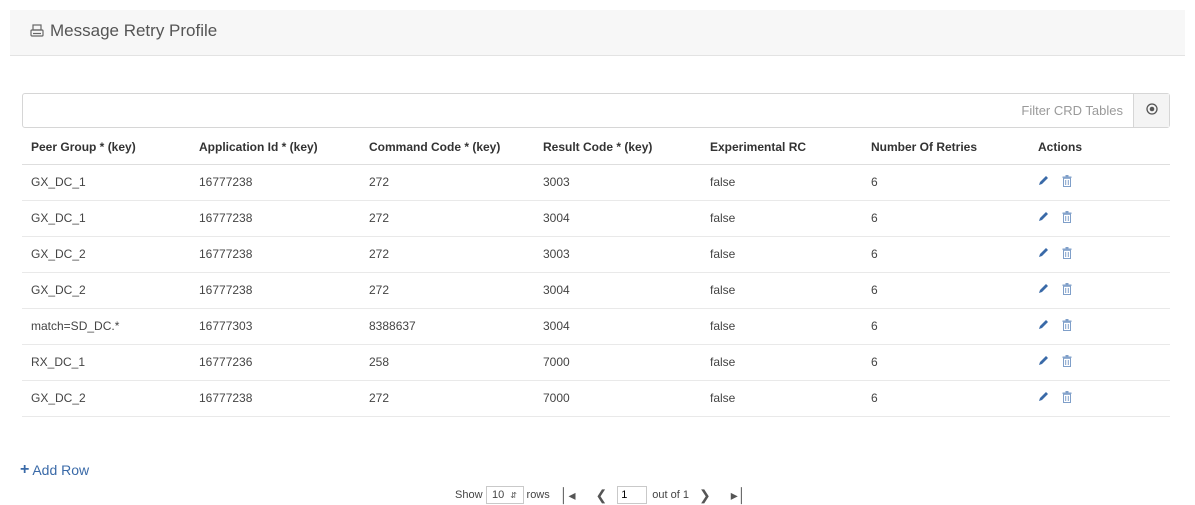  I want to click on command-code-cell: 8388637, so click(447, 326).